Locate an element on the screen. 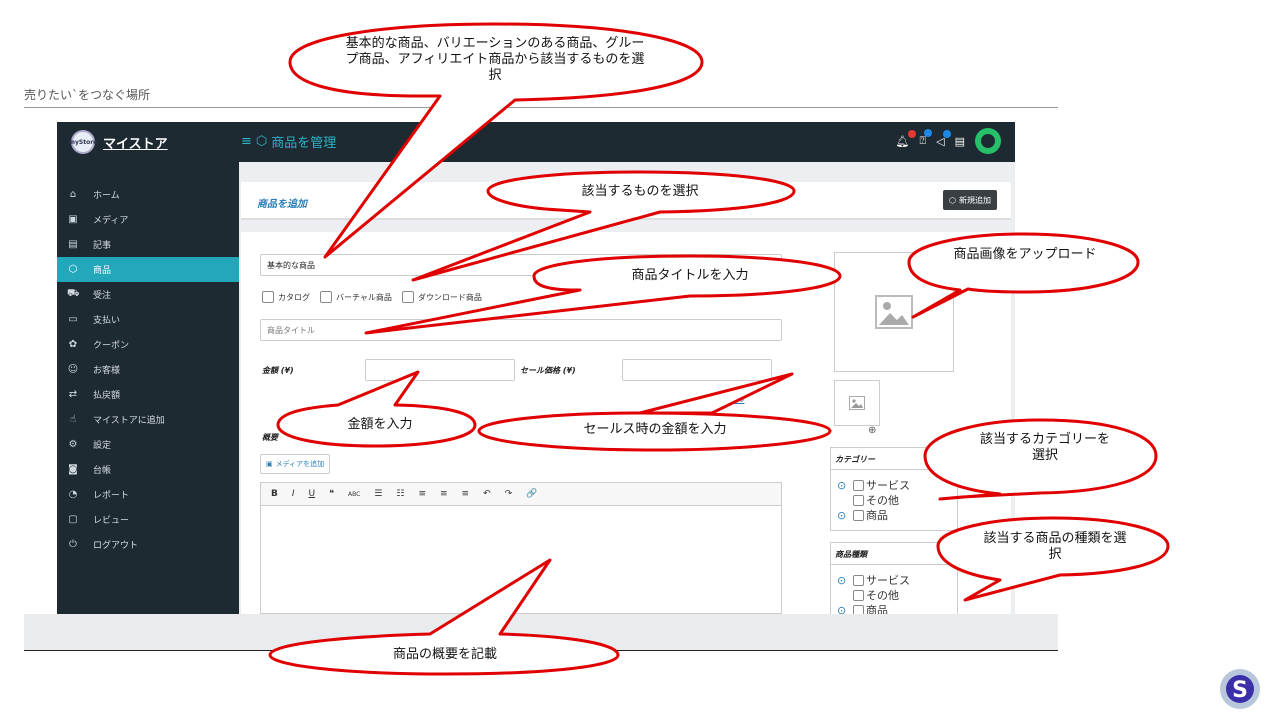 The image size is (1280, 720). option-checkbox: カタログ is located at coordinates (286, 297).